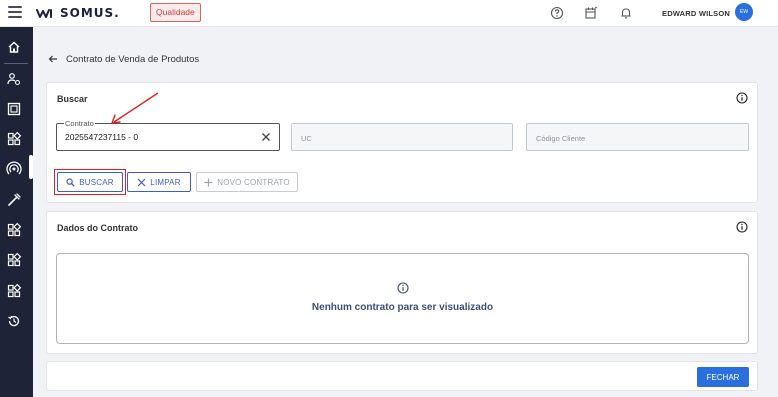 The height and width of the screenshot is (397, 778). What do you see at coordinates (70, 182) in the screenshot?
I see `search-icon` at bounding box center [70, 182].